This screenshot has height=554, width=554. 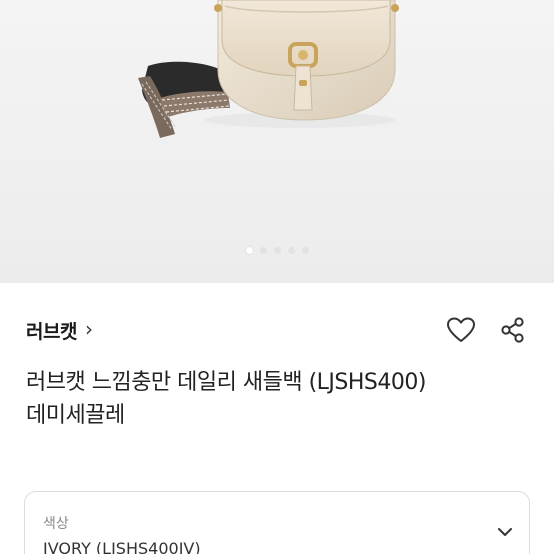 I want to click on heart-outline-icon, so click(x=461, y=329).